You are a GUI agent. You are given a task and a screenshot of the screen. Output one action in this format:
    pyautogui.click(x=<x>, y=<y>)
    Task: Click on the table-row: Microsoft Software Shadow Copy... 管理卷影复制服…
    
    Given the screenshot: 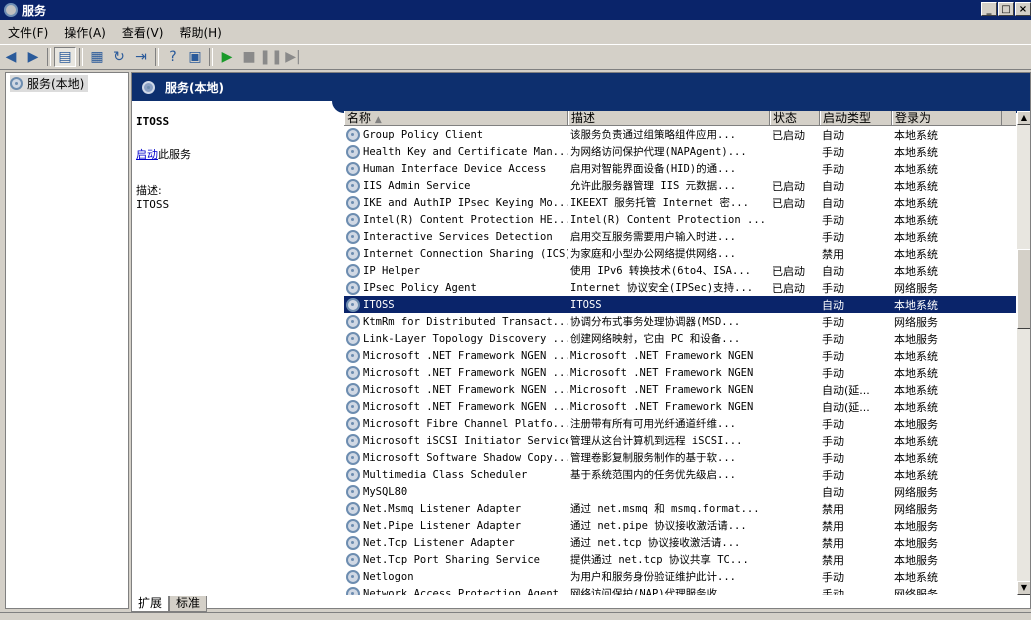 What is the action you would take?
    pyautogui.click(x=680, y=457)
    